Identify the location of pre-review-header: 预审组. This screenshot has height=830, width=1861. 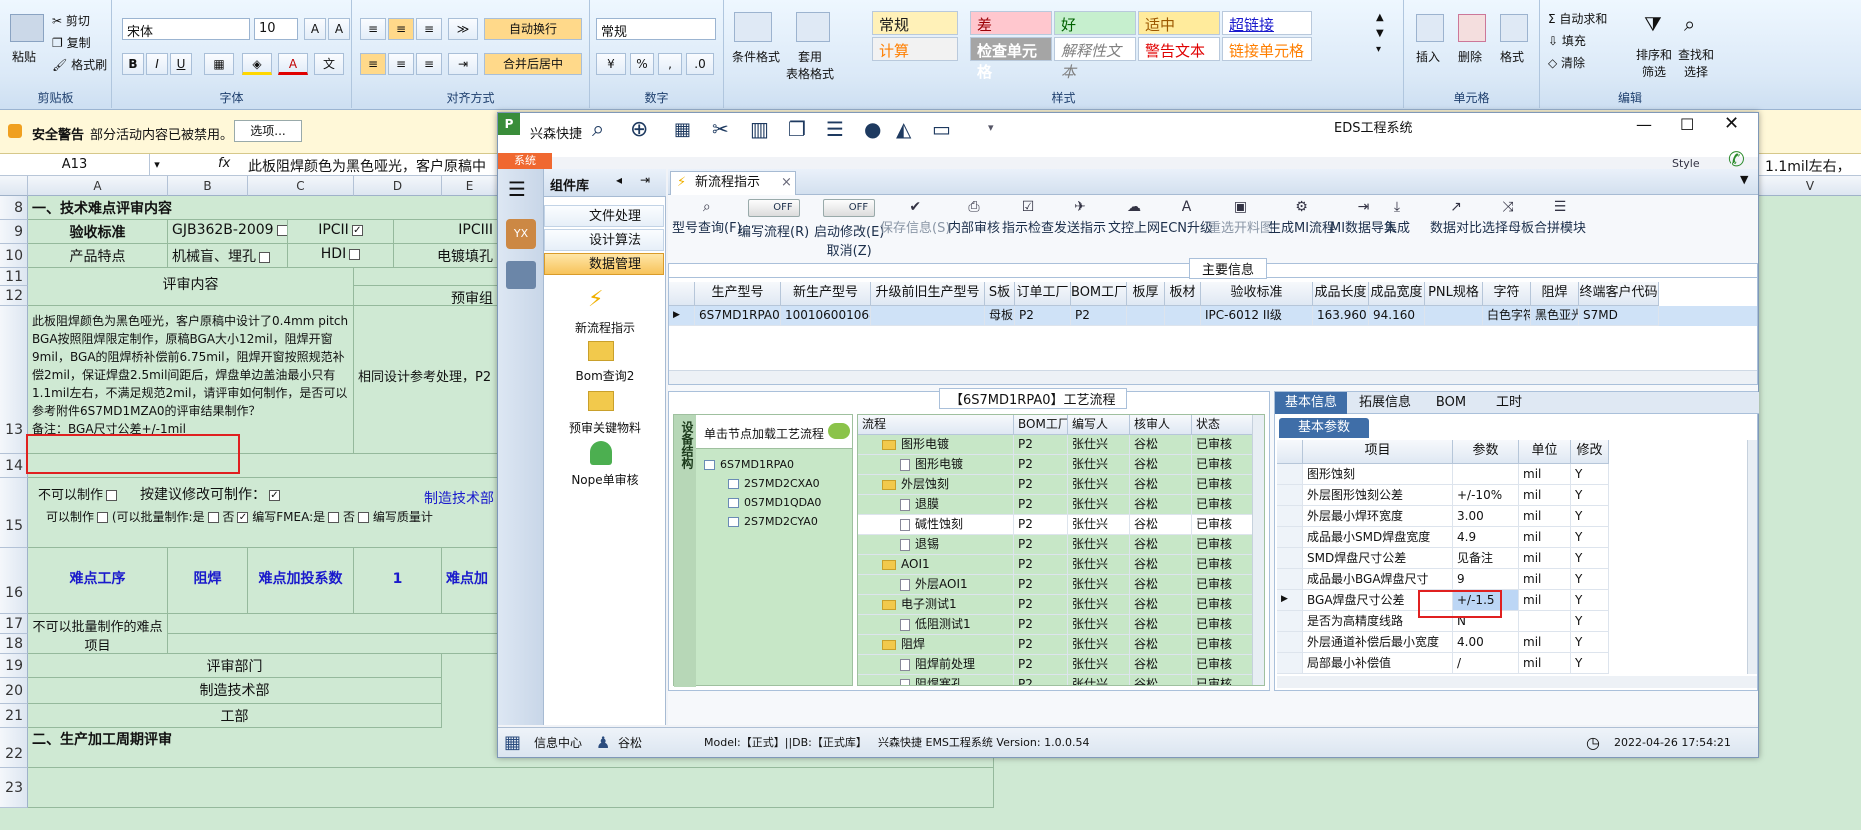
(426, 296).